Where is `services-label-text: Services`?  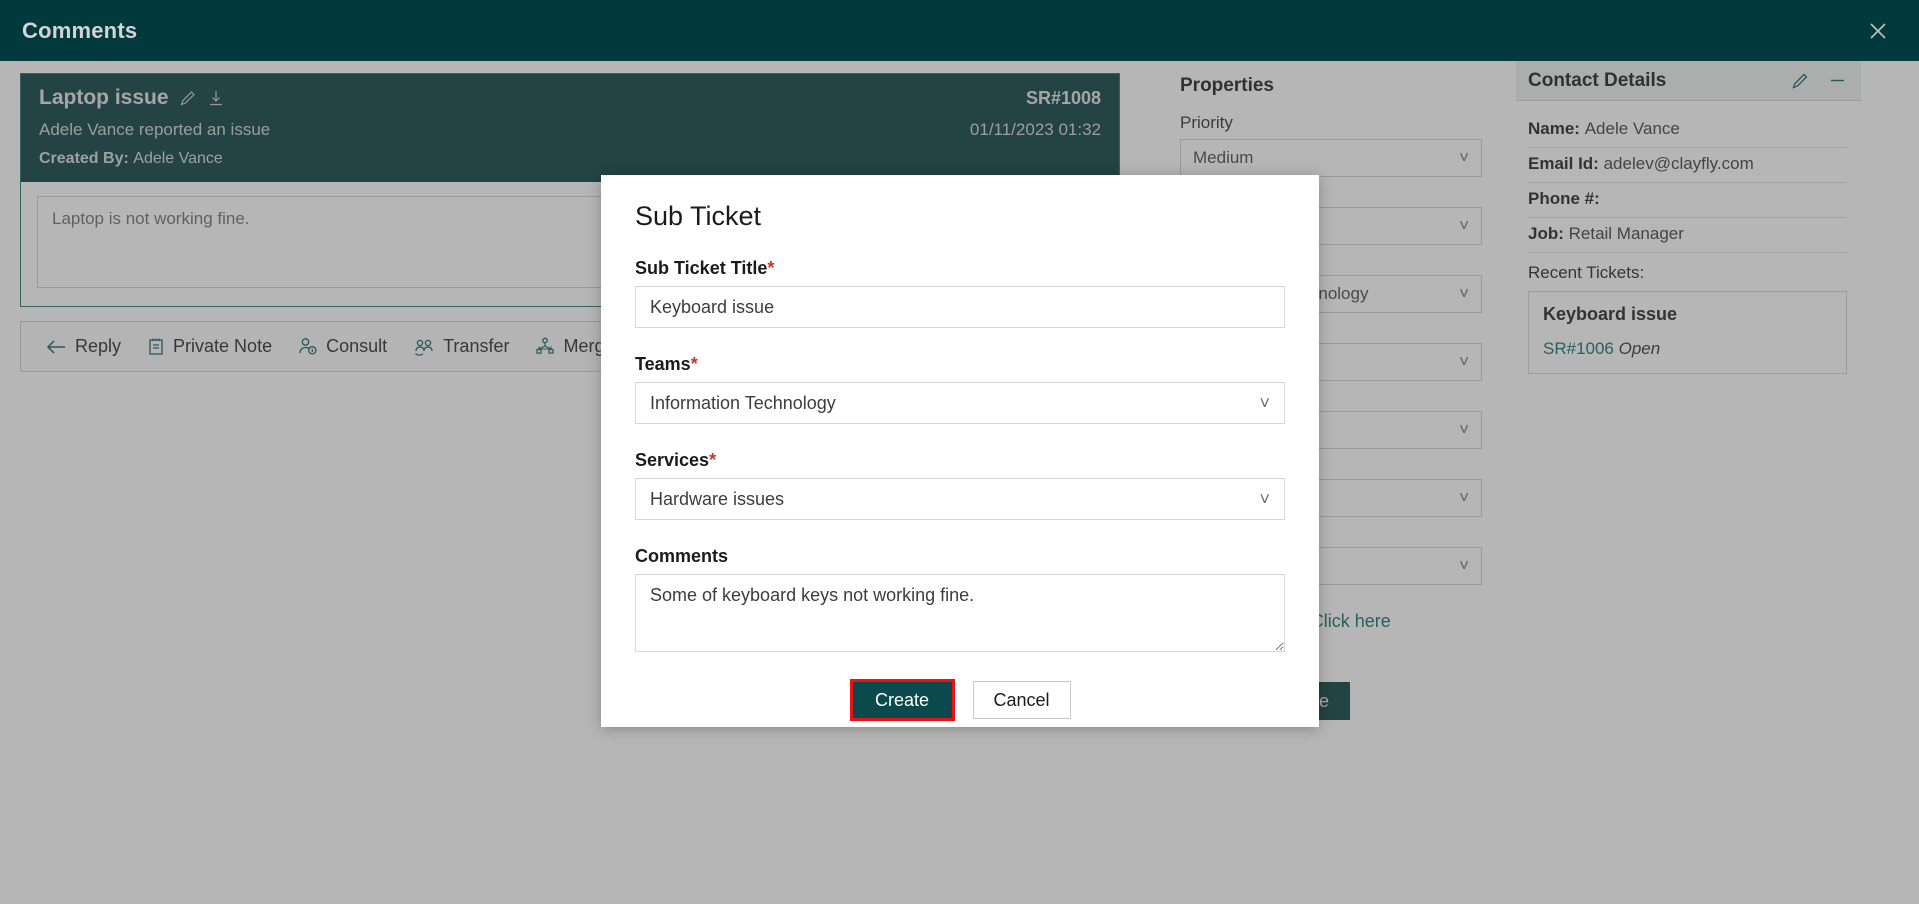 services-label-text: Services is located at coordinates (672, 460).